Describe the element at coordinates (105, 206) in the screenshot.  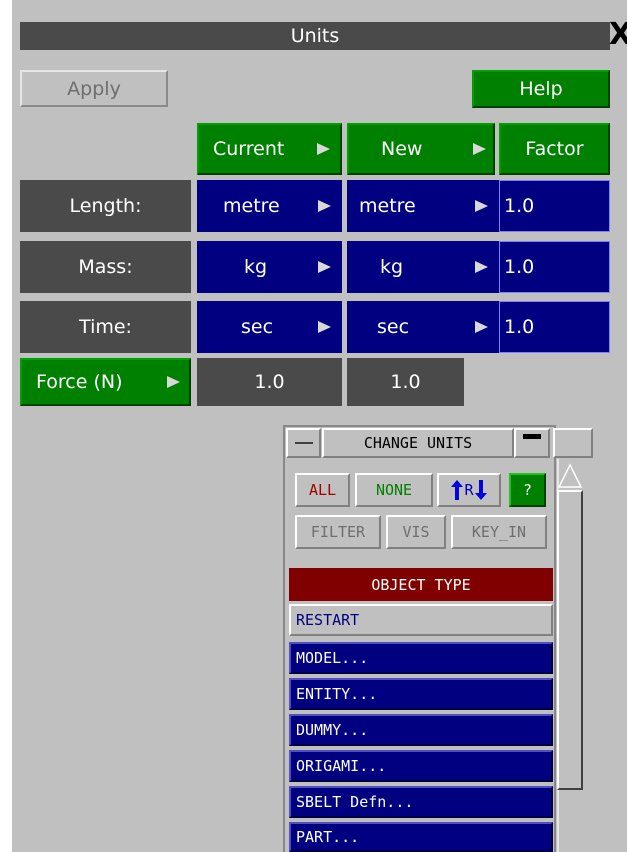
I see `length-label: Length:` at that location.